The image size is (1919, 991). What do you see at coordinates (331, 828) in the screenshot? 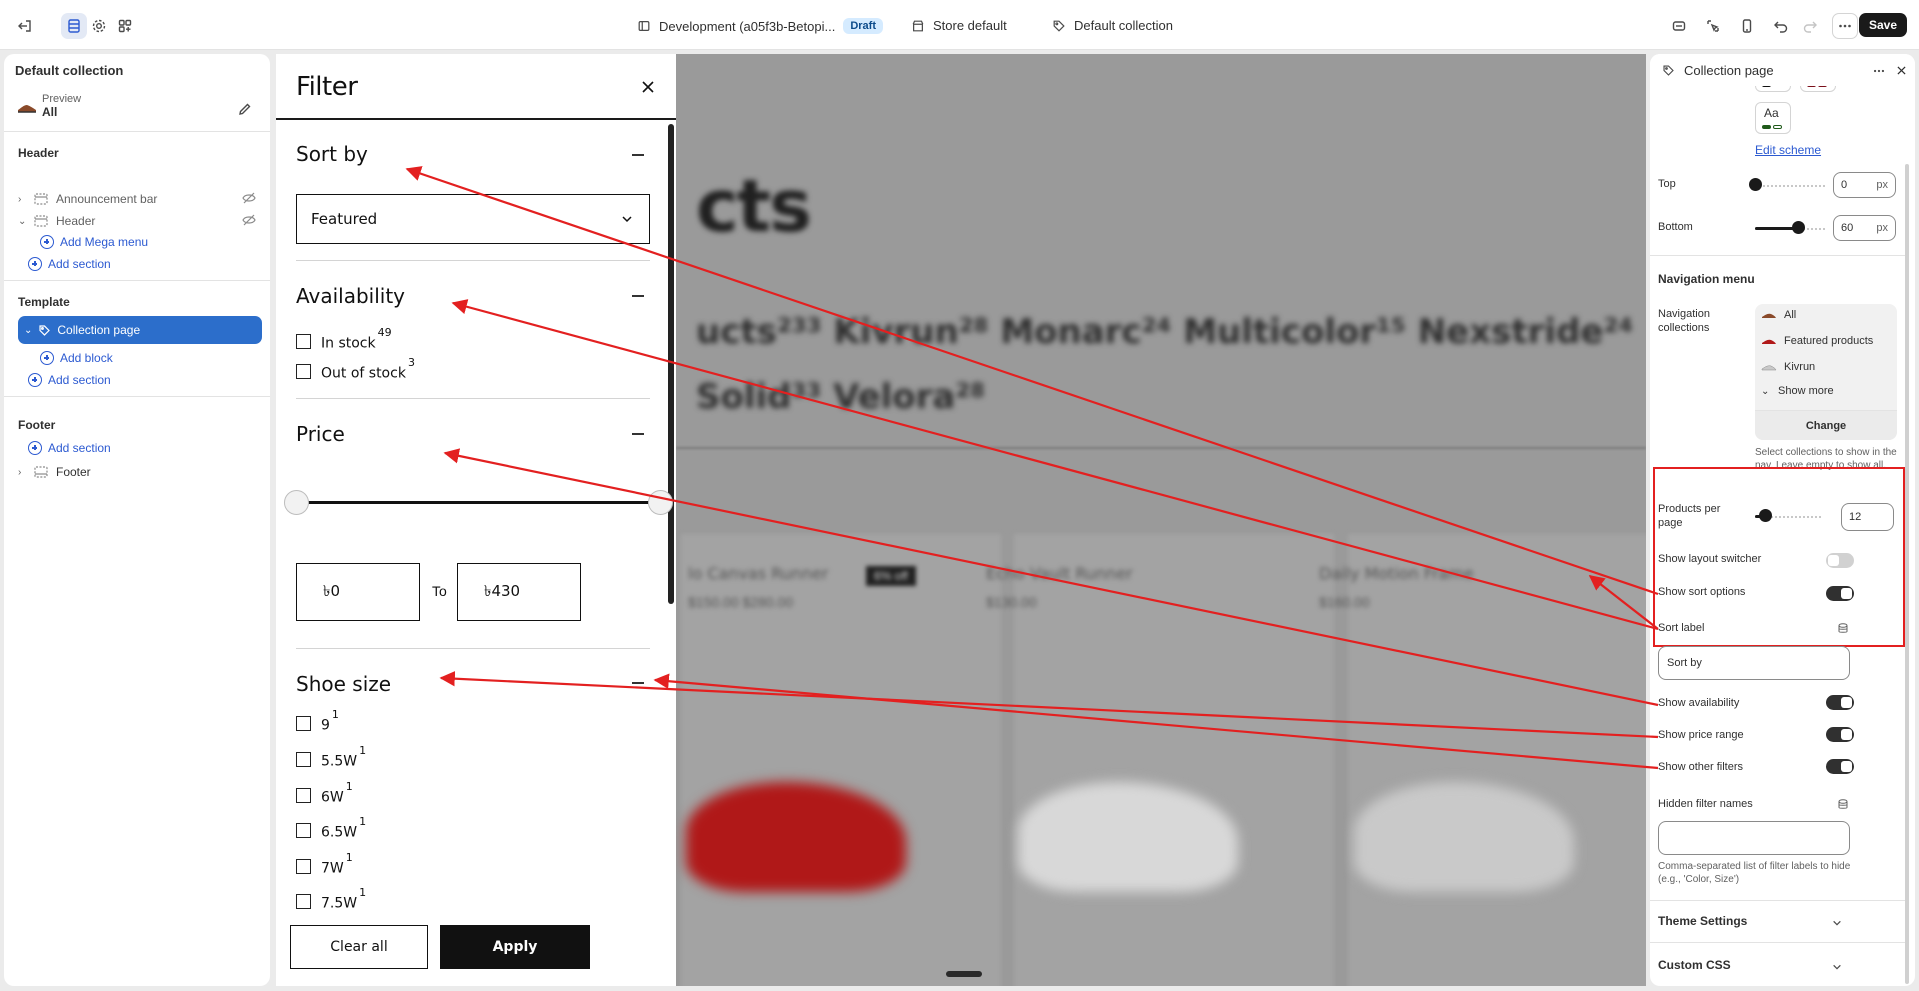
I see `size-checkbox: 6.5W1` at bounding box center [331, 828].